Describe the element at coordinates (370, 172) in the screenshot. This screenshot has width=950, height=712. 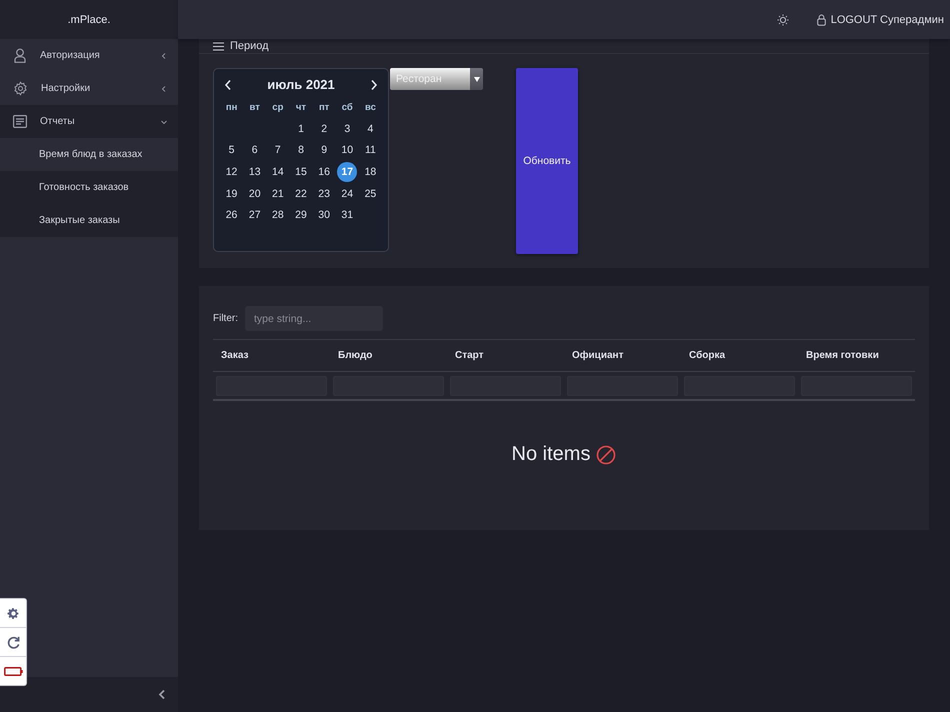
I see `calendar-day: 18` at that location.